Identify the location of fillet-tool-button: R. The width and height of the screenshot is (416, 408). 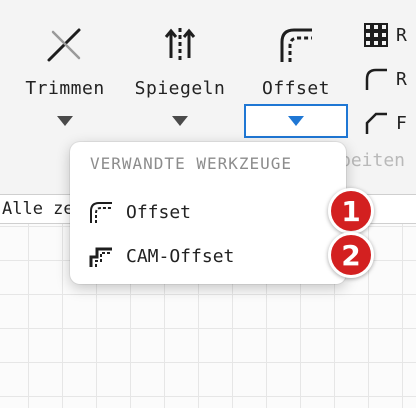
(390, 79).